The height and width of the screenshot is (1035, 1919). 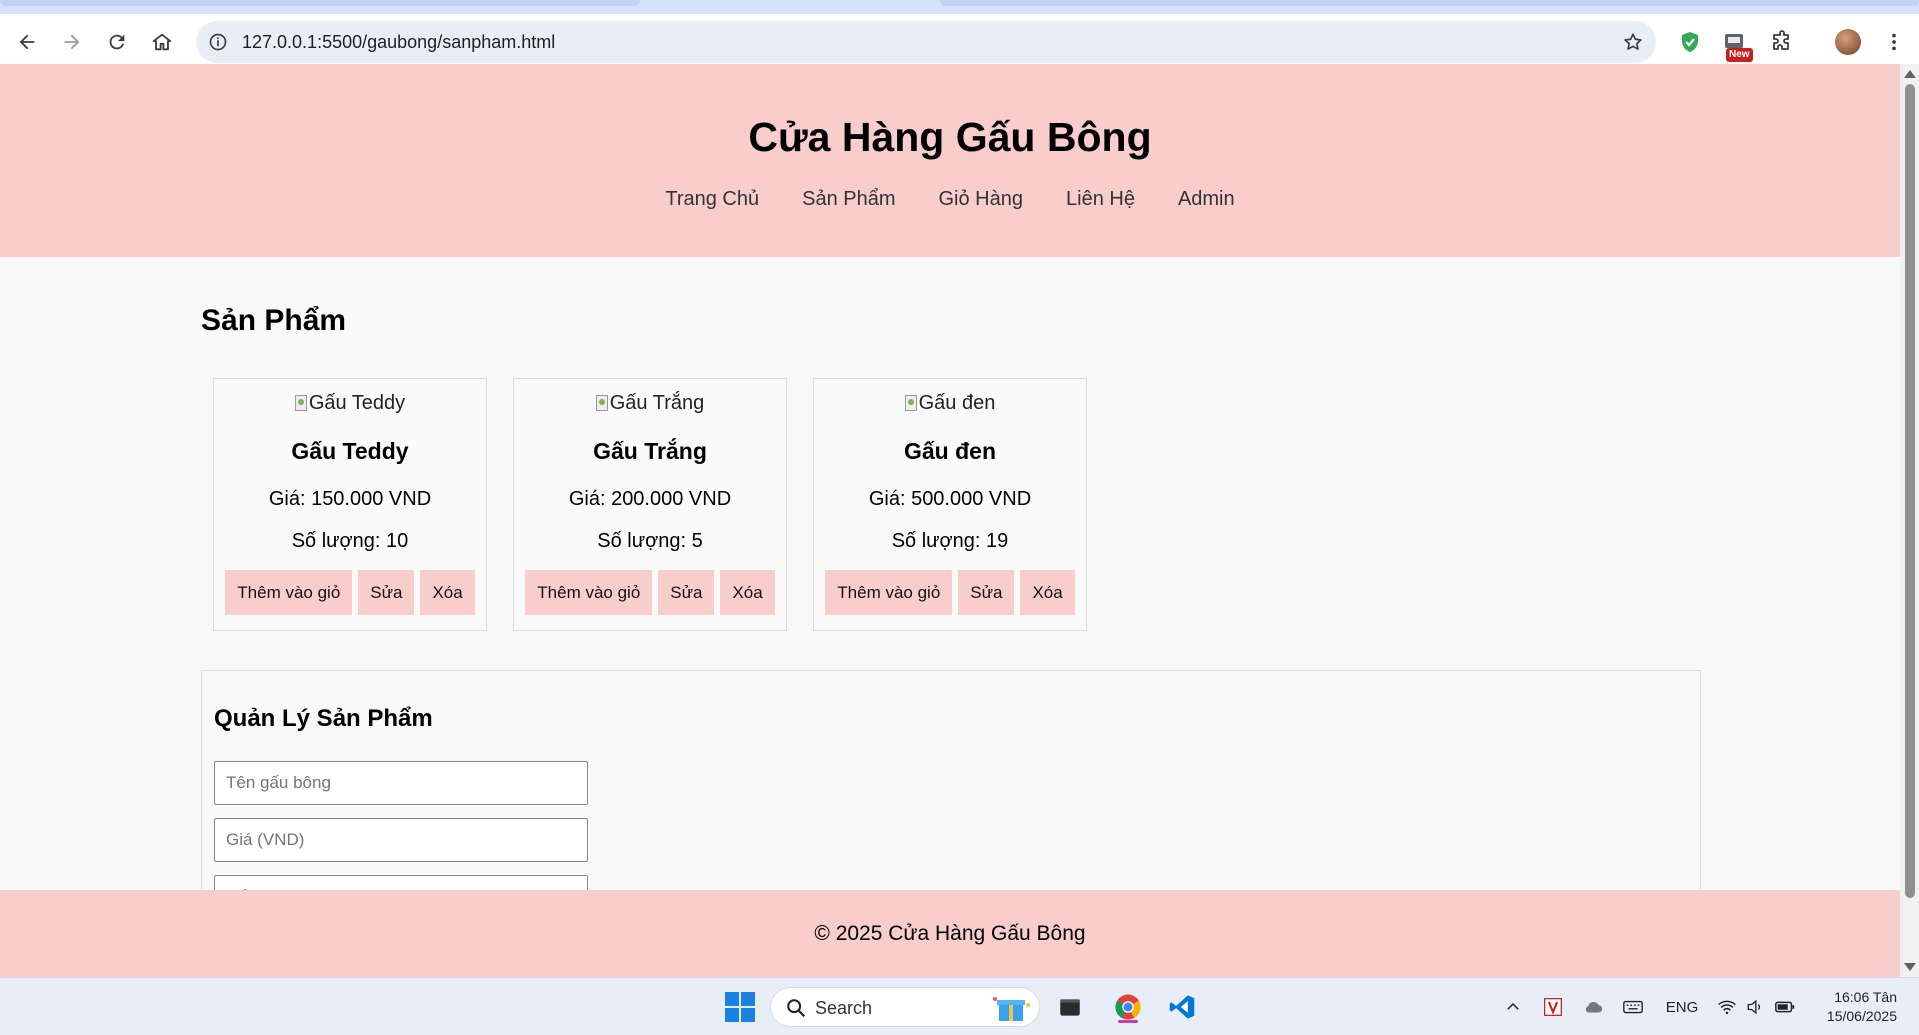 What do you see at coordinates (848, 199) in the screenshot?
I see `nav-products: Sản Phẩm` at bounding box center [848, 199].